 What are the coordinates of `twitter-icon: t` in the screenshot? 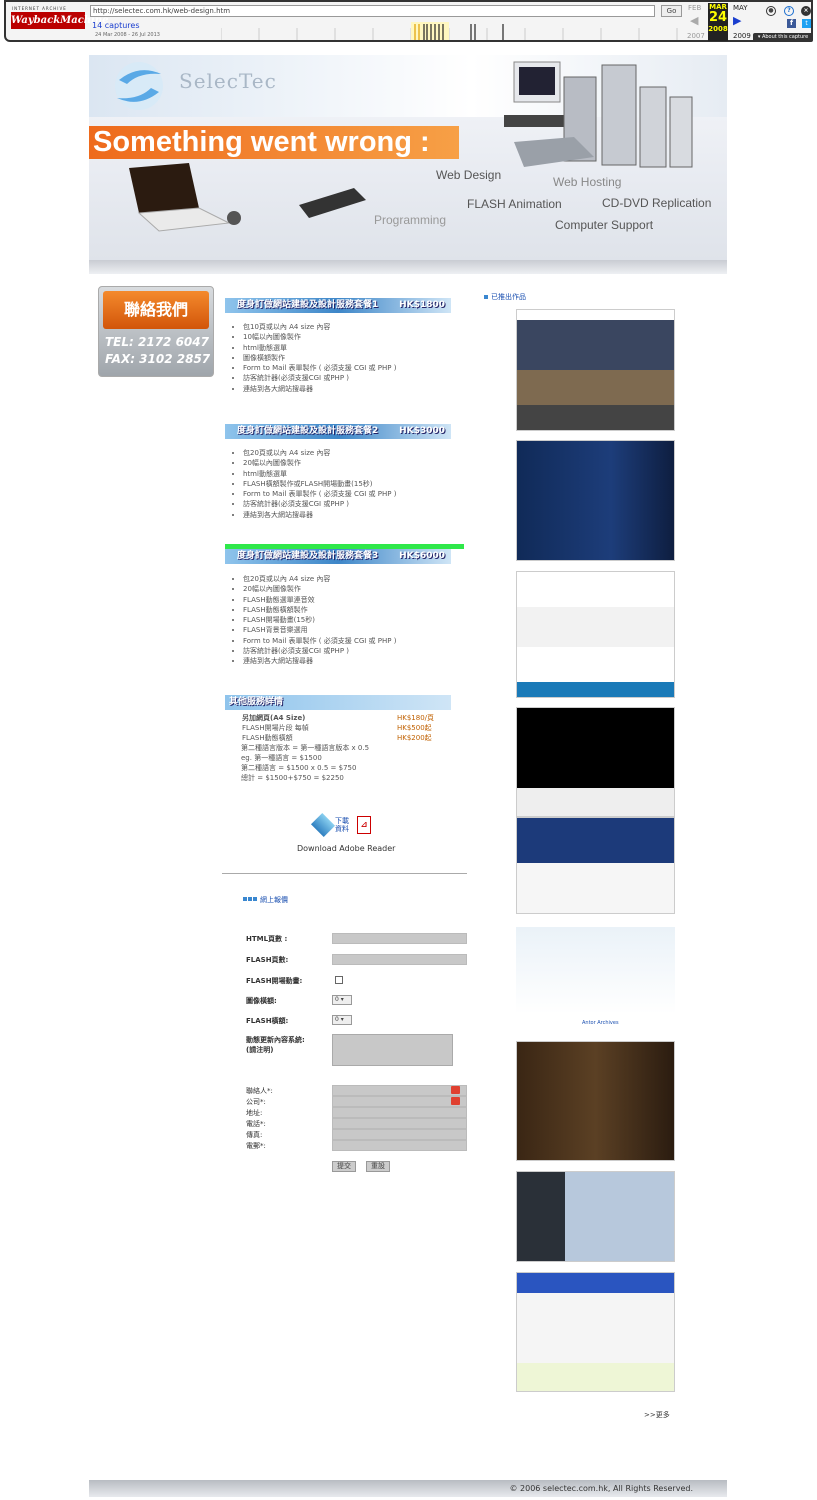 It's located at (806, 23).